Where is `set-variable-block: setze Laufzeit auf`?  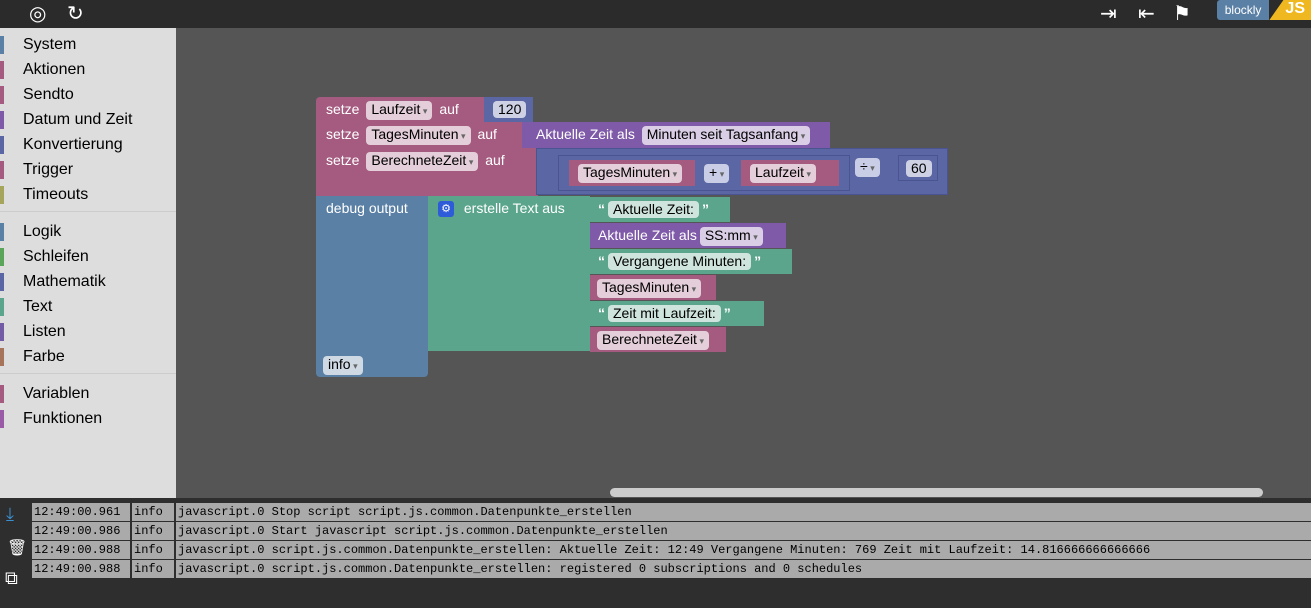 set-variable-block: setze Laufzeit auf is located at coordinates (400, 109).